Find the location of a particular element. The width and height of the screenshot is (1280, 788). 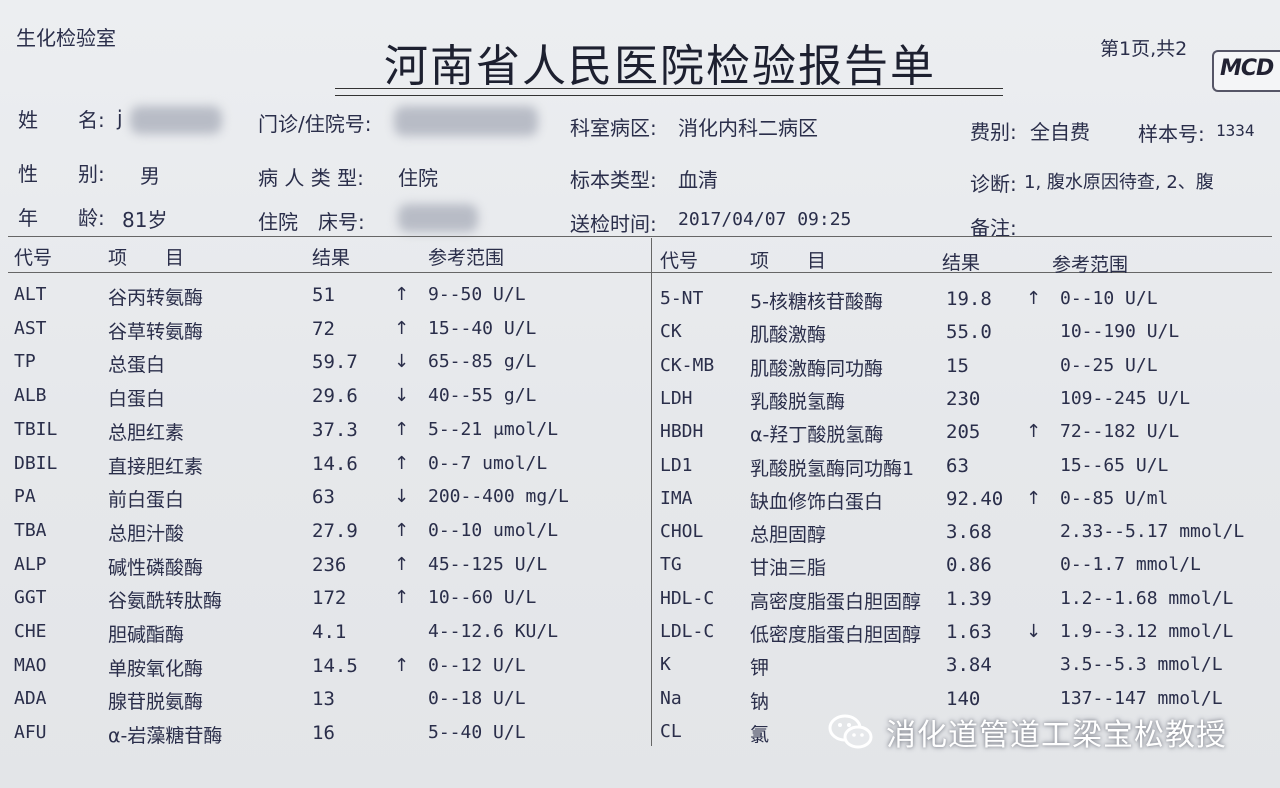

right-code-header: 代号 is located at coordinates (679, 261).